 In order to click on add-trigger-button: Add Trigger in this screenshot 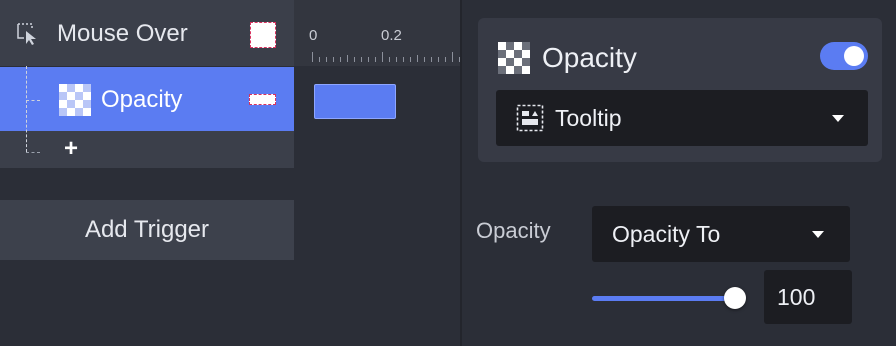, I will do `click(147, 230)`.